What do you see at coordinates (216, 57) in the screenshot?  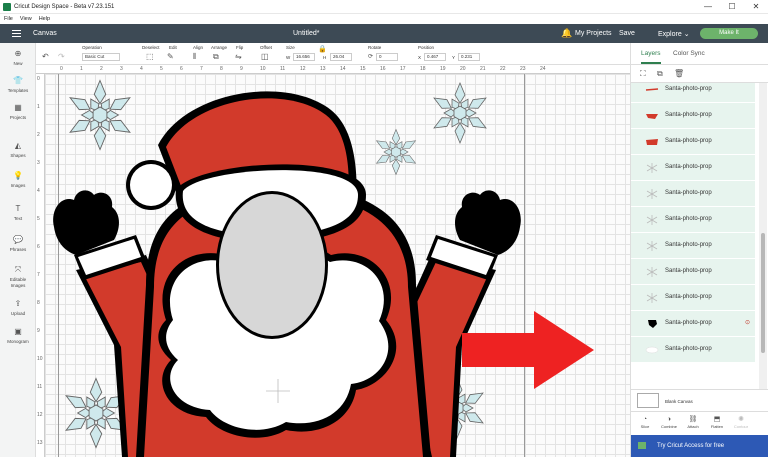 I see `arrange-icon: ⧉` at bounding box center [216, 57].